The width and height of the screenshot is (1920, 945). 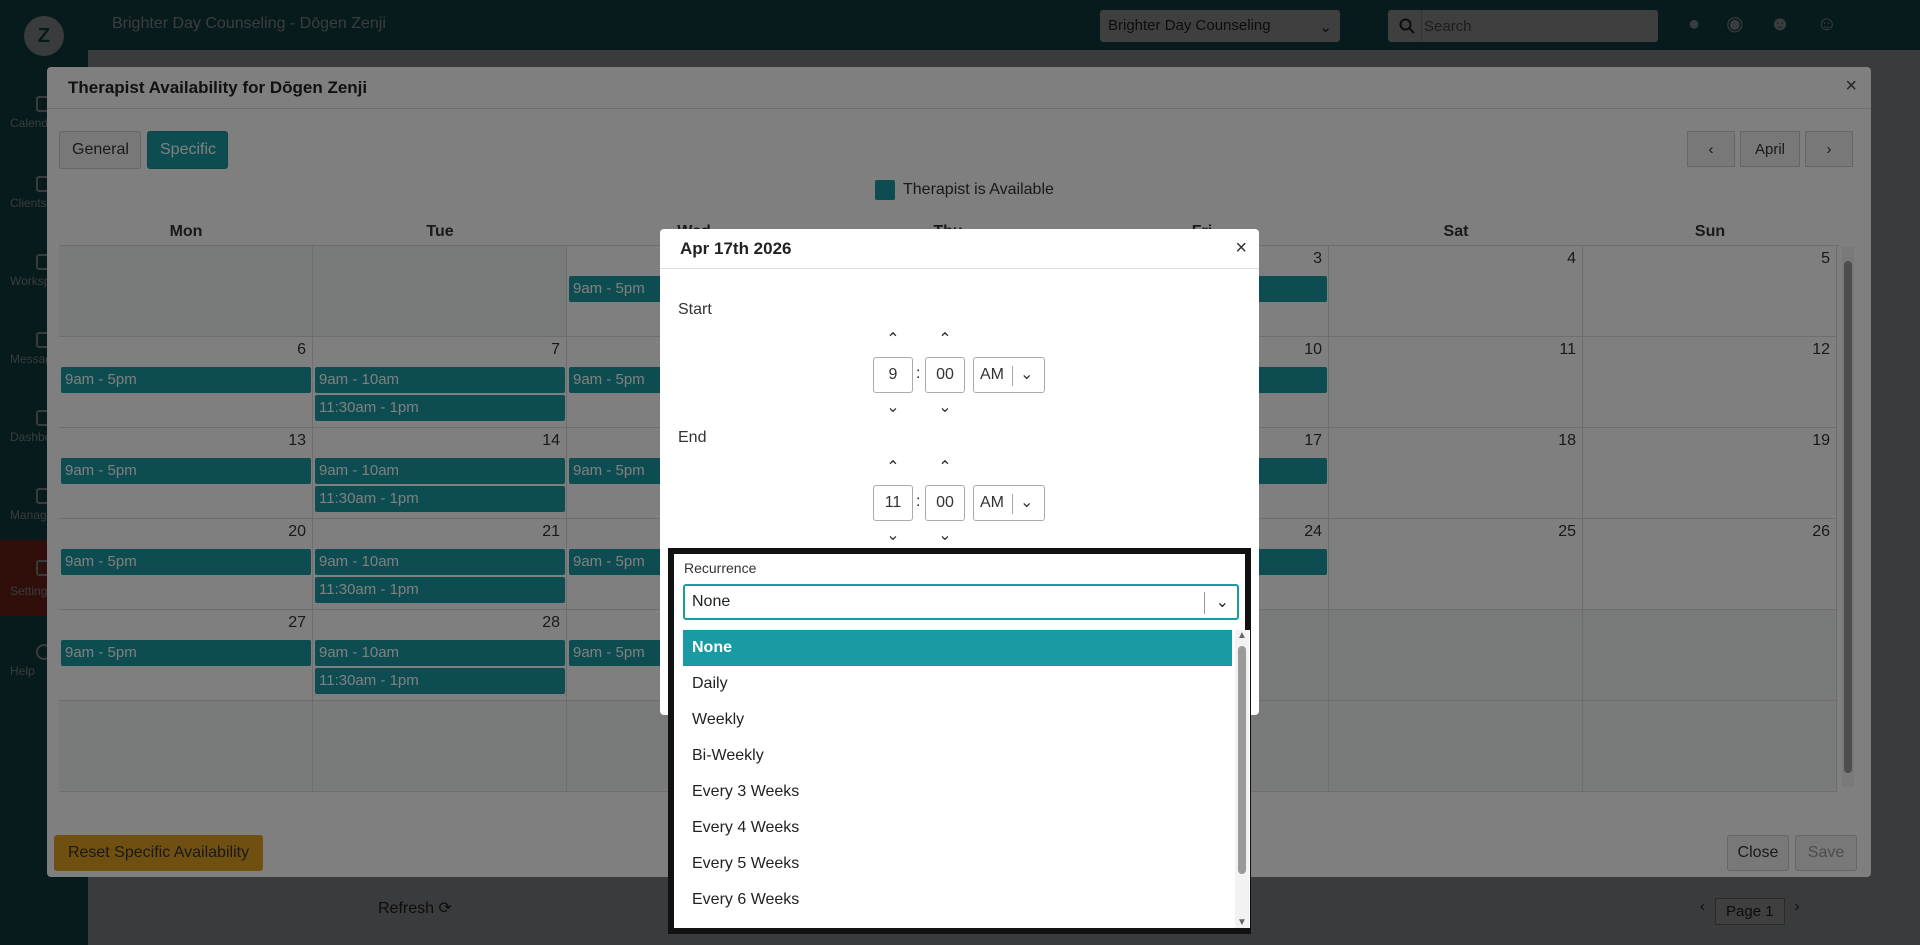 I want to click on dialog-header: Apr 17th 2026 ×, so click(x=959, y=249).